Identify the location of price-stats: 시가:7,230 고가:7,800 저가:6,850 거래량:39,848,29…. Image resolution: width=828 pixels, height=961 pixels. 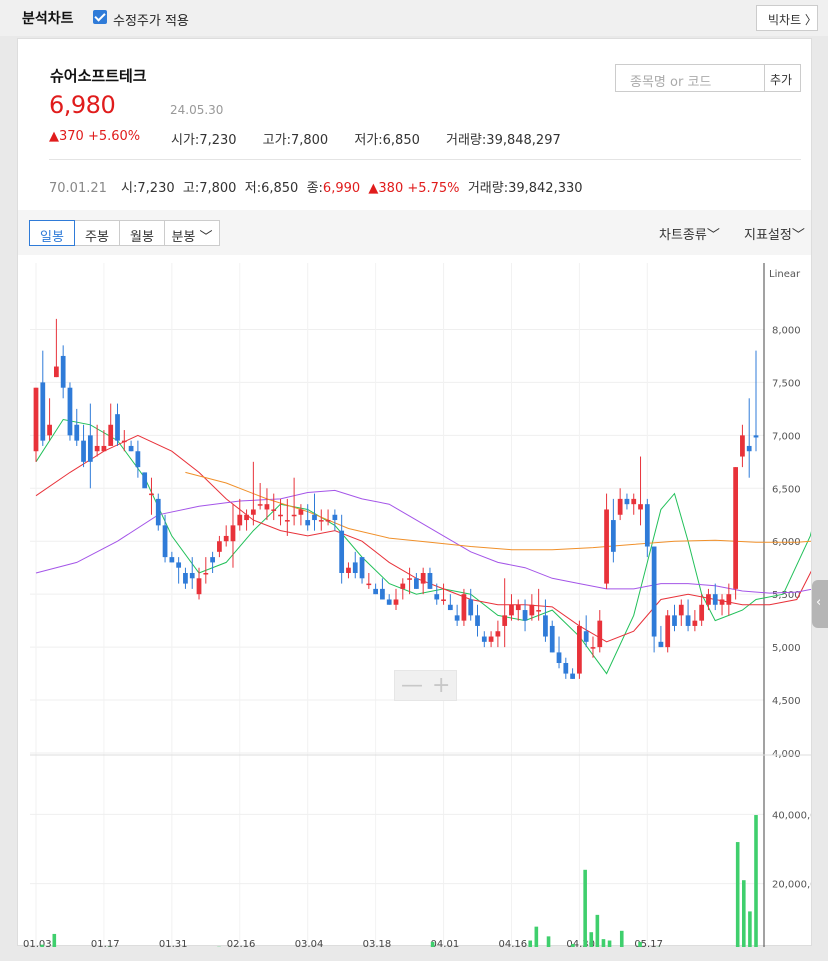
(377, 138).